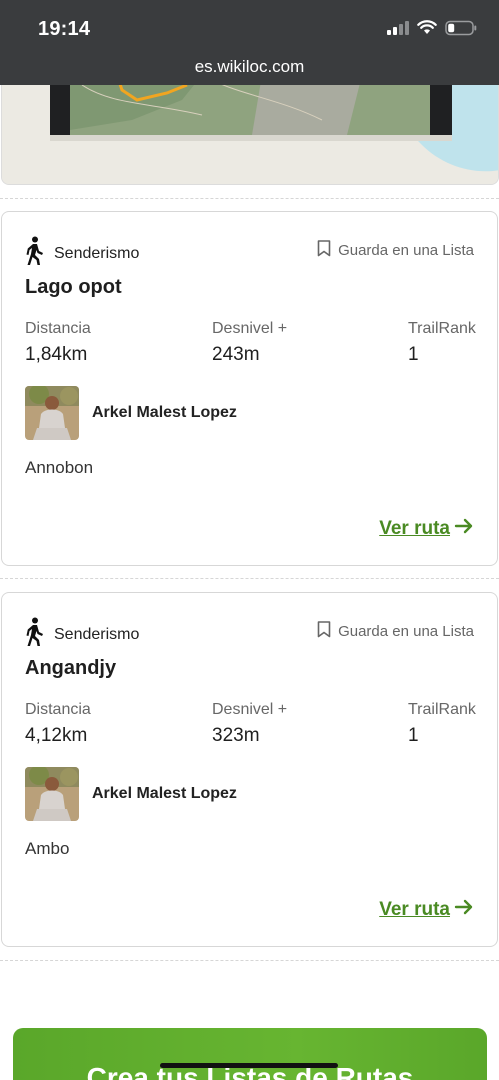 This screenshot has height=1080, width=499. I want to click on stat-elevation-gain: Desnivel + 243m, so click(249, 343).